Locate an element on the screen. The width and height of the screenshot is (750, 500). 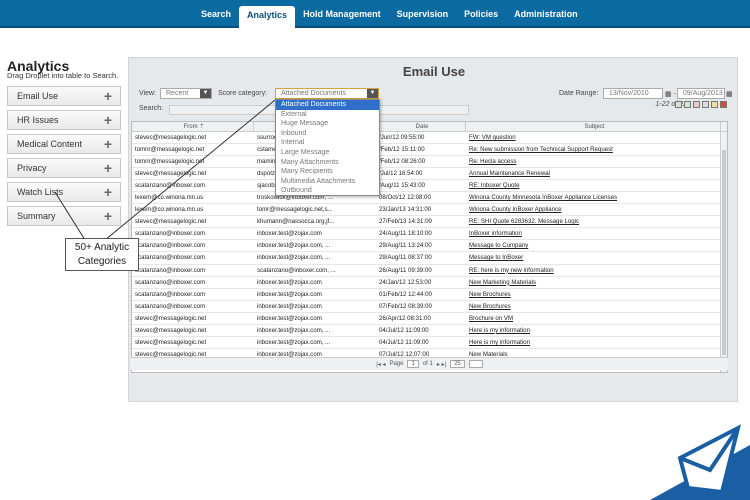
envelope-logo-icon is located at coordinates (700, 462).